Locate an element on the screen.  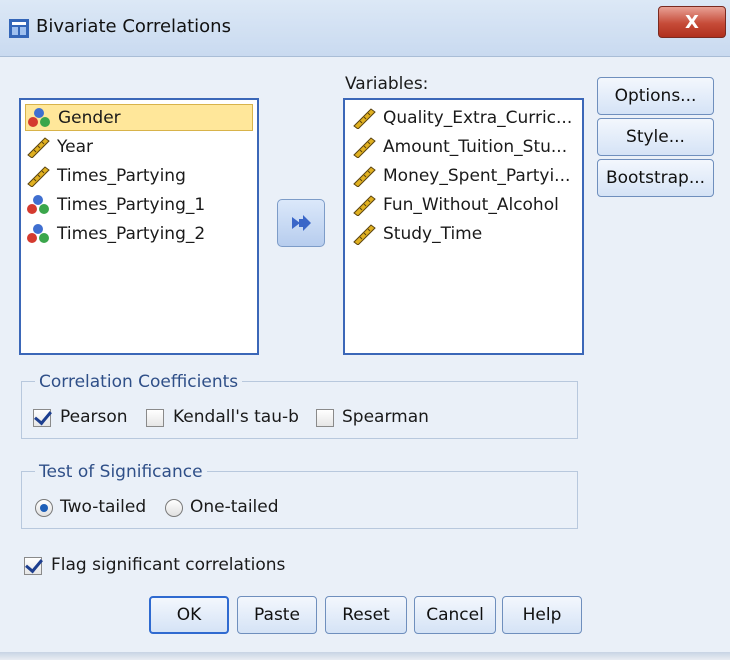
pearson-checkbox is located at coordinates (42, 418).